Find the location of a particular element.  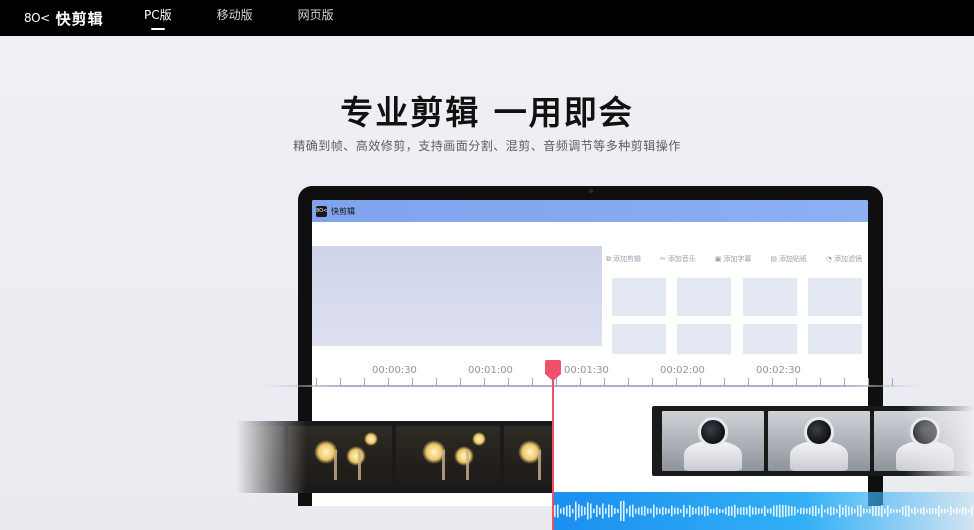

sticker-icon: ▤ is located at coordinates (773, 259).